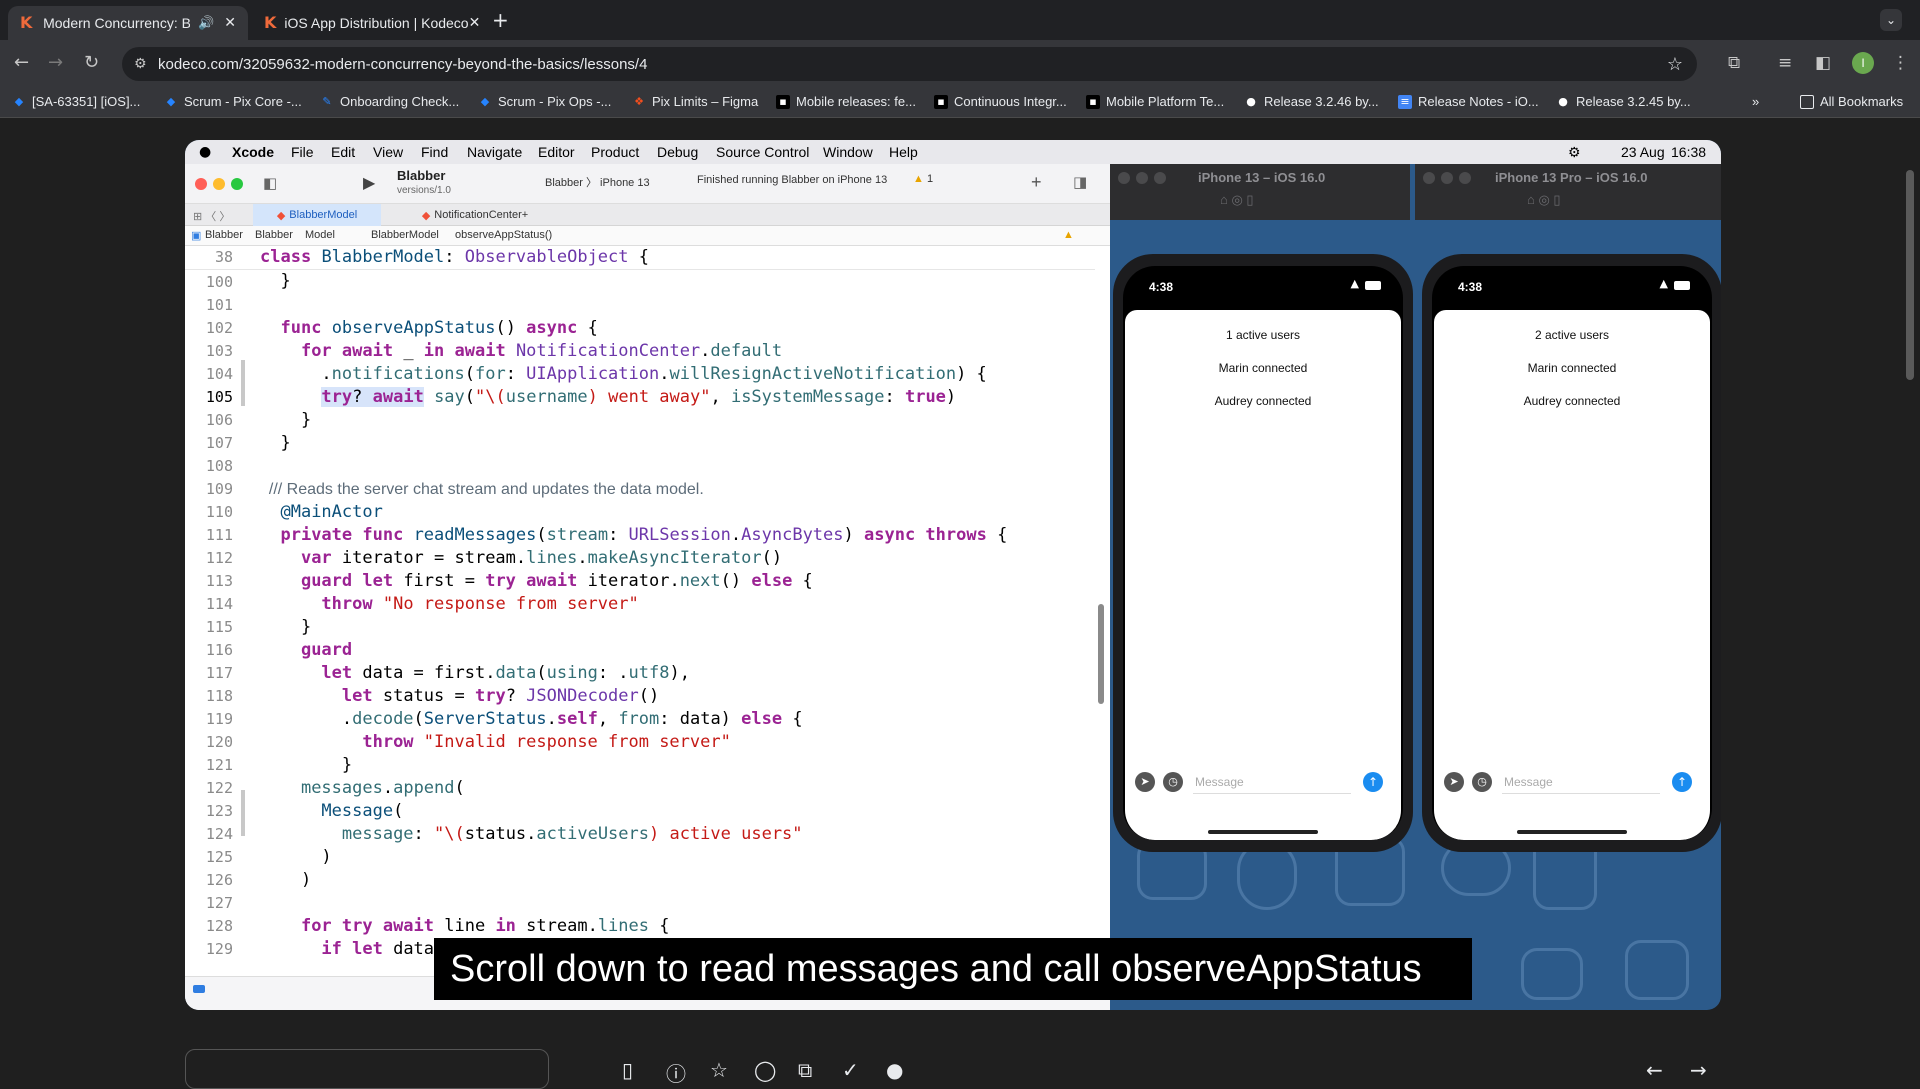 This screenshot has width=1920, height=1089. I want to click on menu-debug: Debug, so click(678, 152).